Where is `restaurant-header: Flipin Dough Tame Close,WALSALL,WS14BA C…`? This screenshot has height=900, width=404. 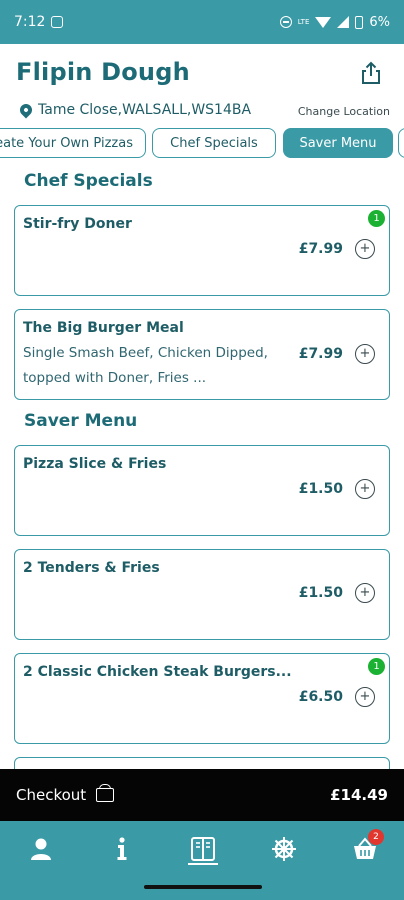 restaurant-header: Flipin Dough Tame Close,WALSALL,WS14BA C… is located at coordinates (202, 86).